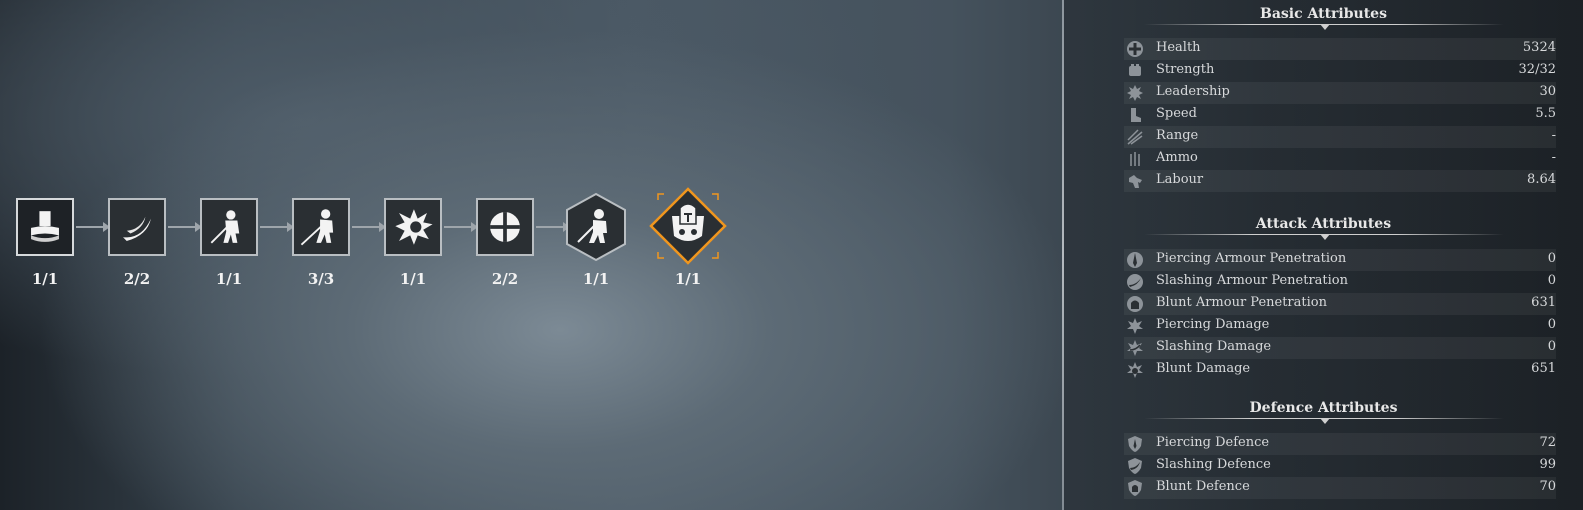 The image size is (1583, 510). What do you see at coordinates (1340, 181) in the screenshot?
I see `attribute-row-labour: Labour 8.64` at bounding box center [1340, 181].